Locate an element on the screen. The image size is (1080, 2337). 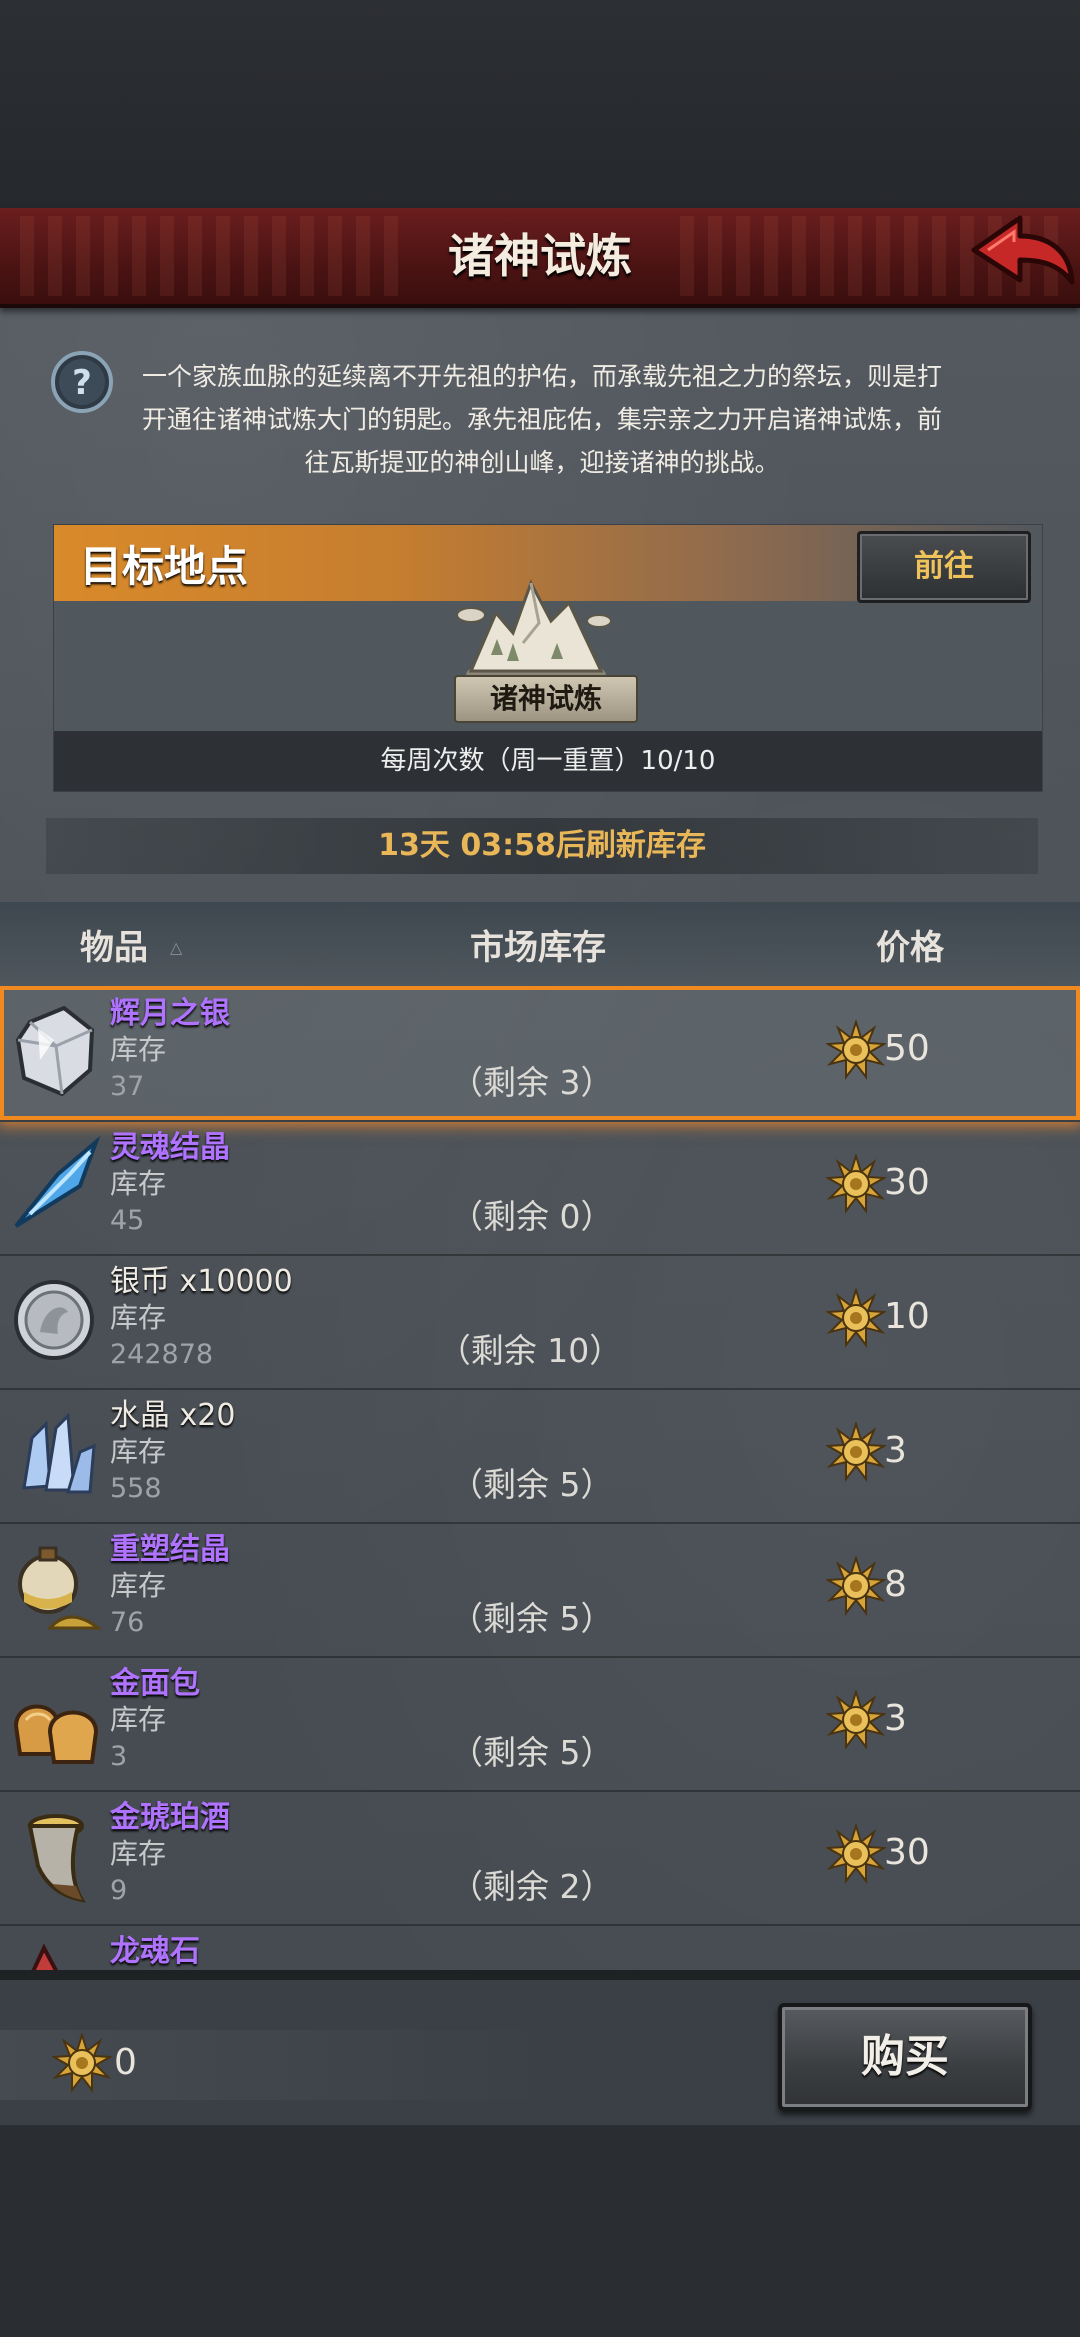
buy-button: 购买 is located at coordinates (905, 2057).